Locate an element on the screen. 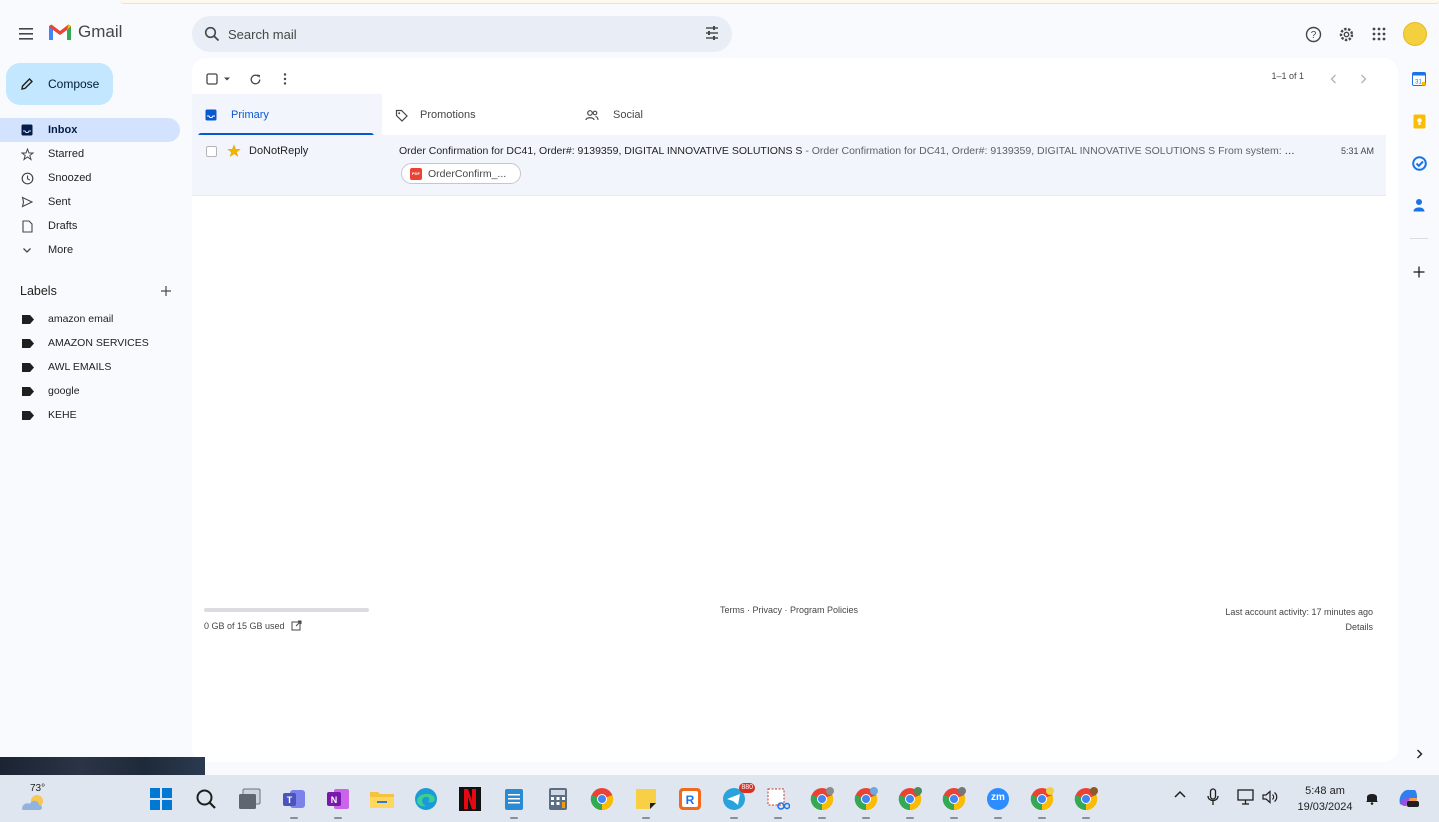 Image resolution: width=1439 pixels, height=822 pixels. tab-social: Social is located at coordinates (614, 115).